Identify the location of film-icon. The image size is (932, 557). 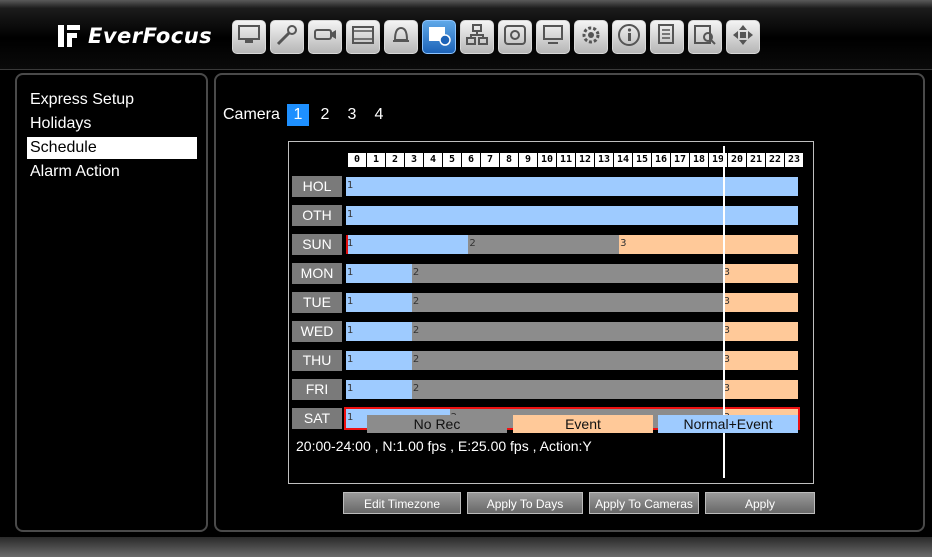
(363, 37).